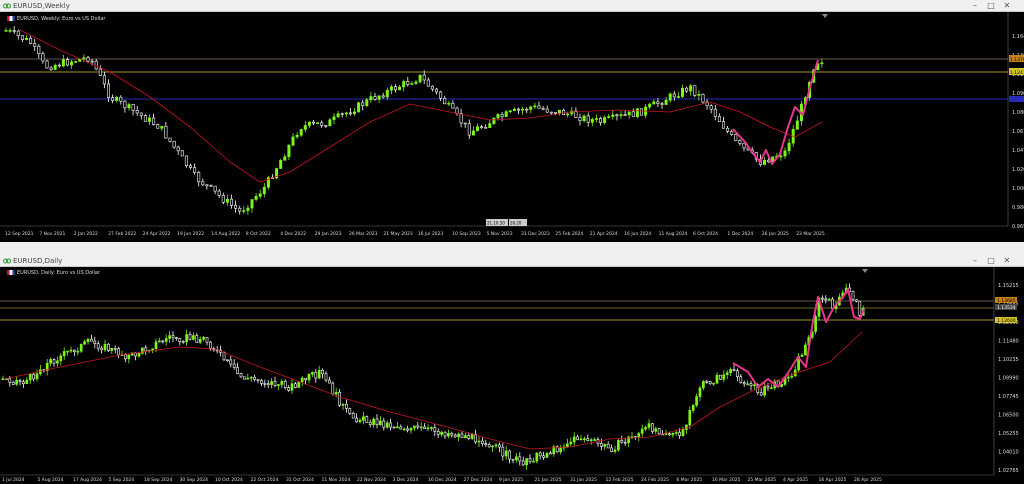 Image resolution: width=1024 pixels, height=484 pixels. Describe the element at coordinates (1008, 434) in the screenshot. I see `price-axis-label: 1.05255` at that location.